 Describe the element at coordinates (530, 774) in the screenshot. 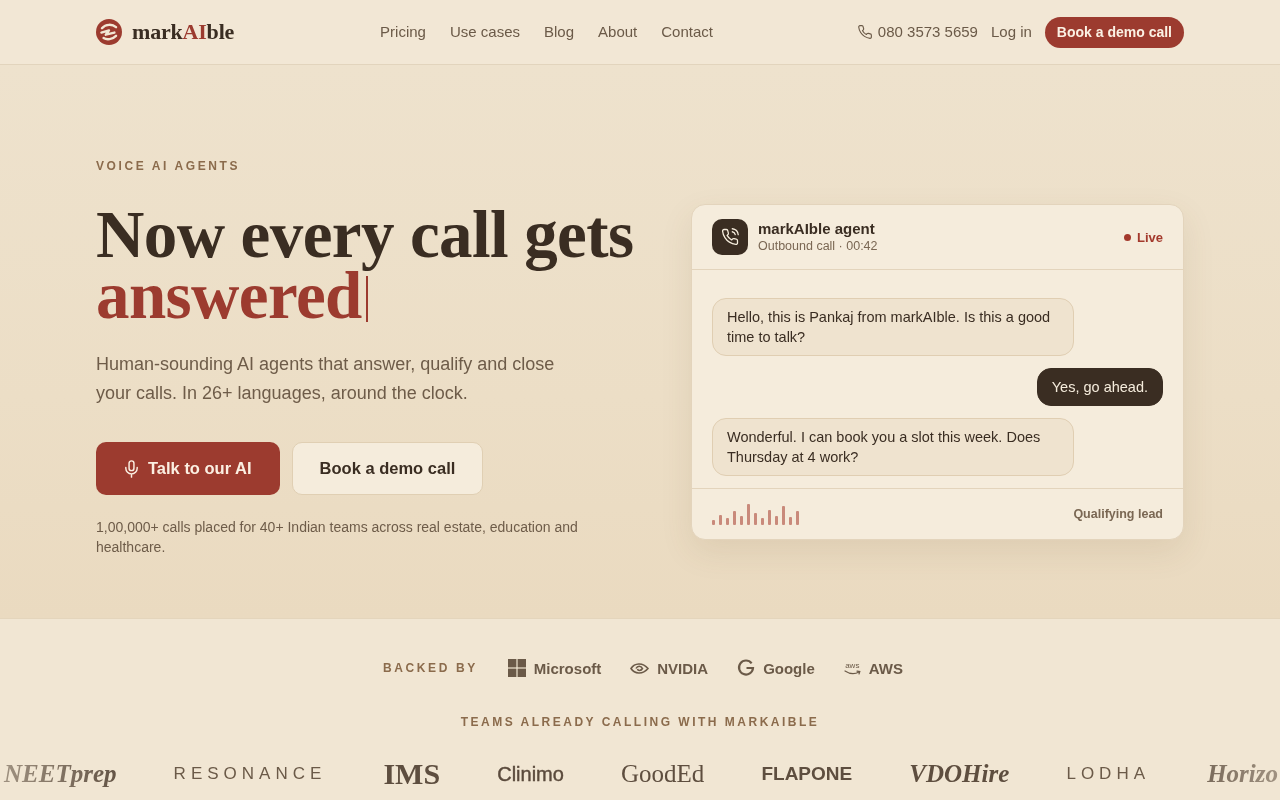

I see `customer-logo: Clinimo` at that location.